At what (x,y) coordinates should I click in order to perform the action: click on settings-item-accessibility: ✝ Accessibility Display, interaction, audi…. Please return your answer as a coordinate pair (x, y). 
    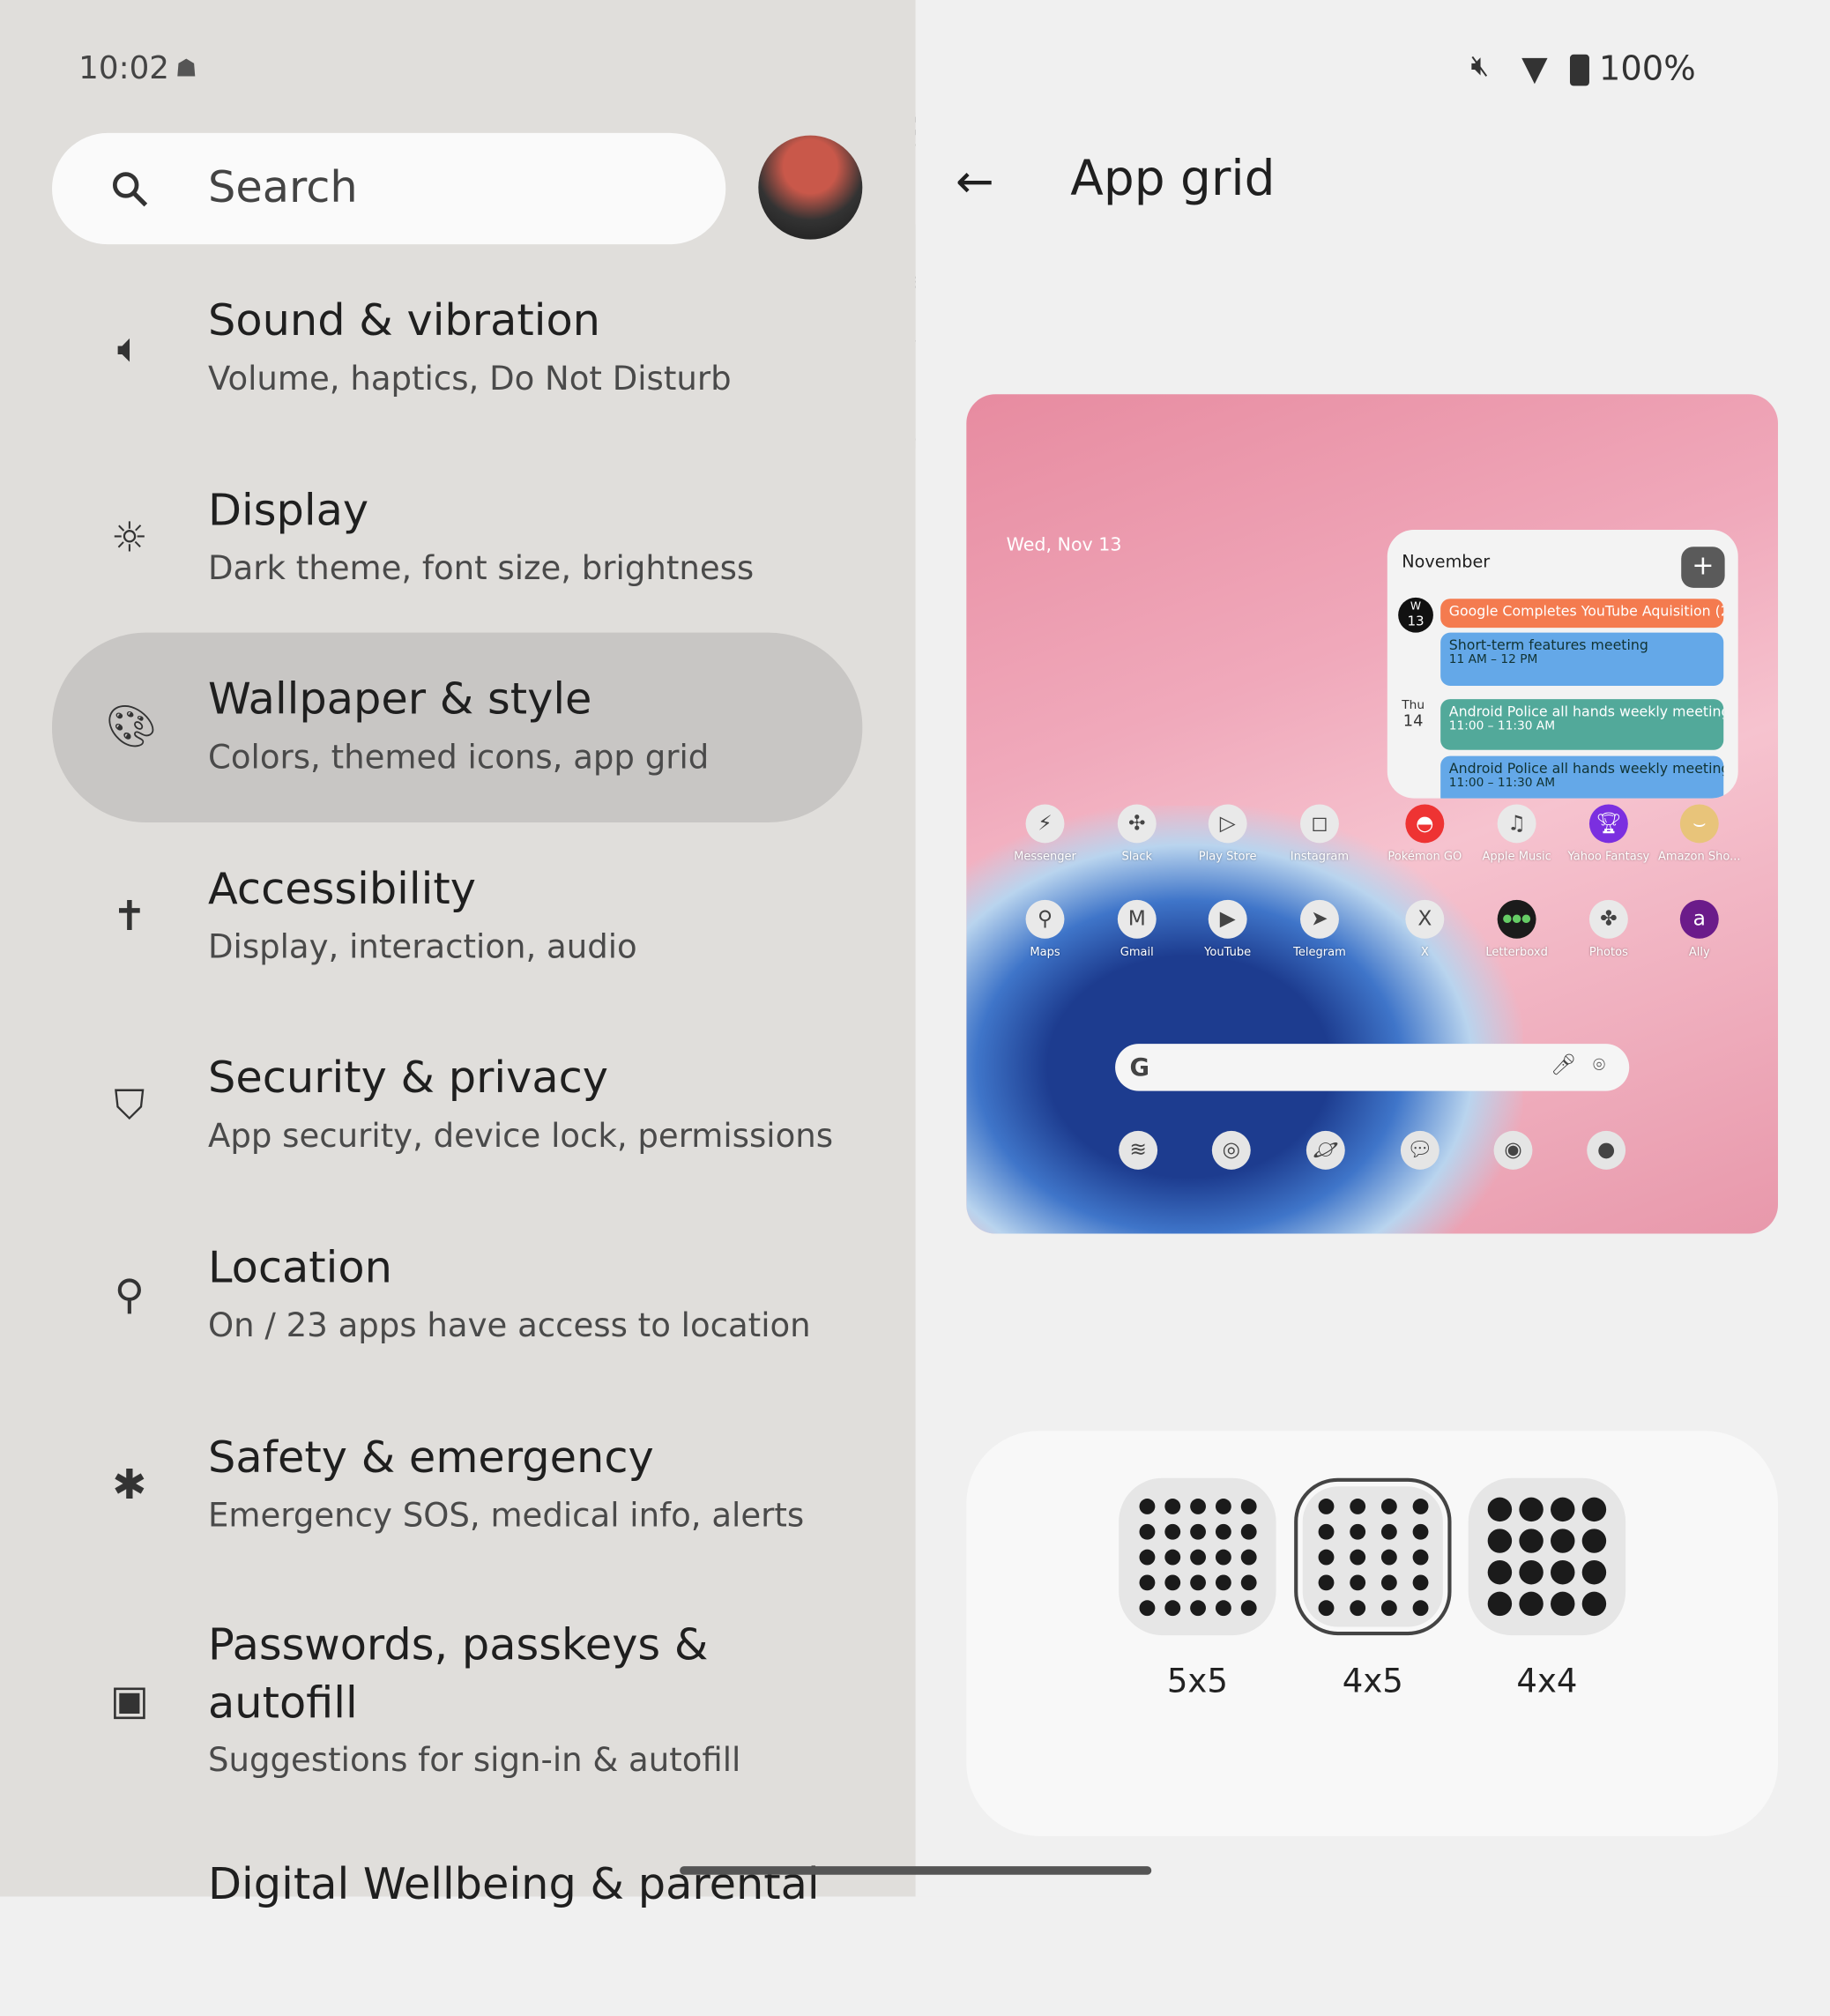
    Looking at the image, I should click on (457, 917).